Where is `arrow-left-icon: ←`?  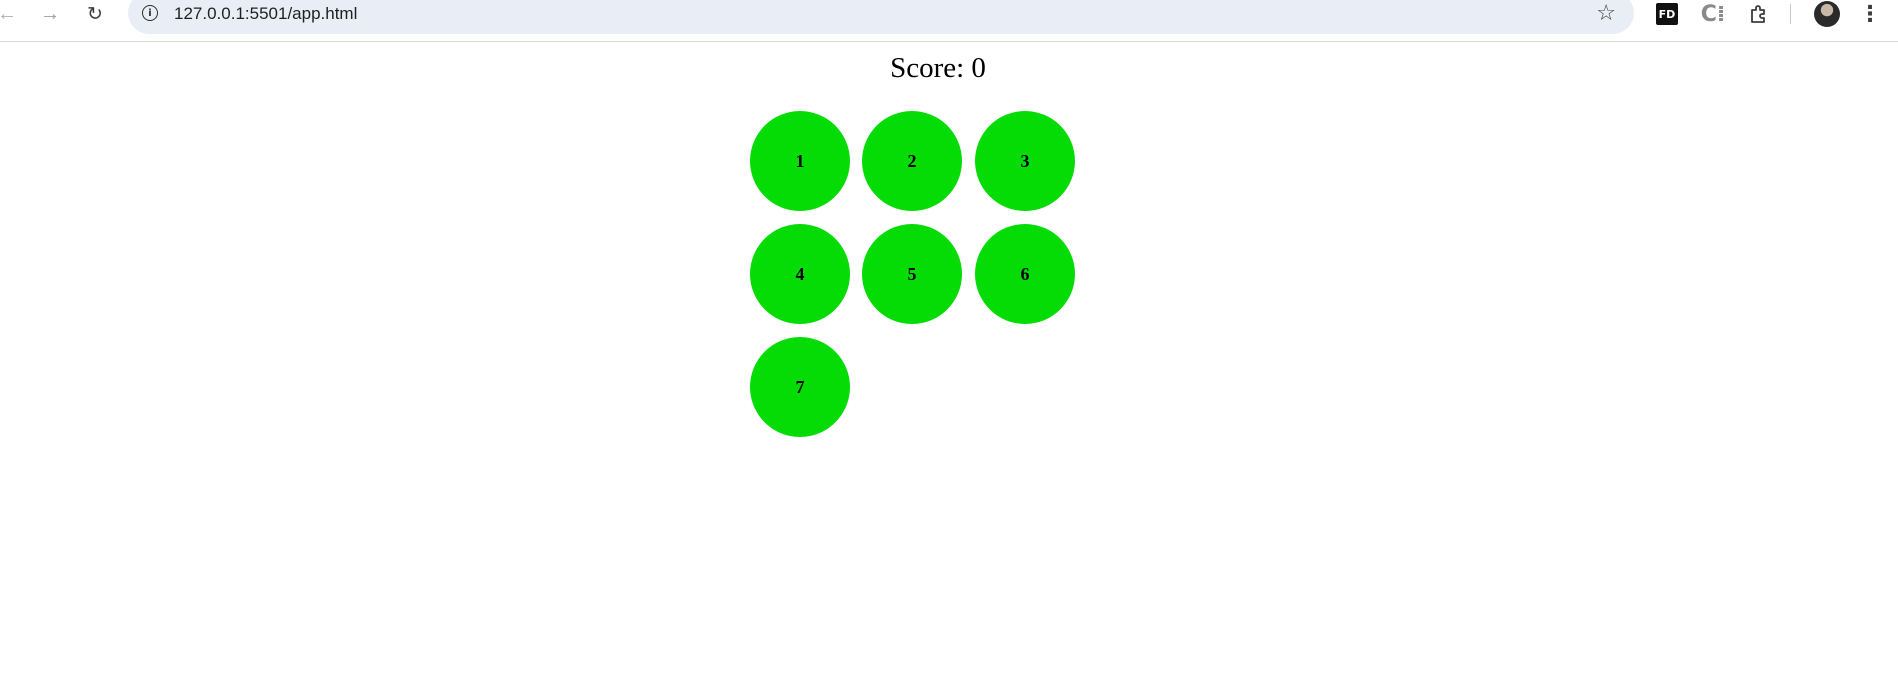
arrow-left-icon: ← is located at coordinates (8, 13).